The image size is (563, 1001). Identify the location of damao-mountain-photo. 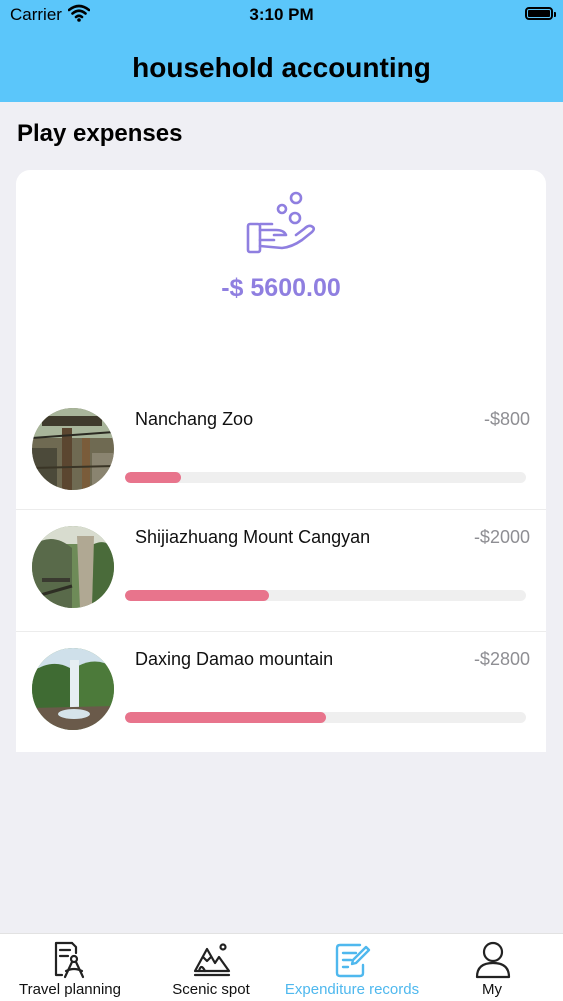
(73, 689).